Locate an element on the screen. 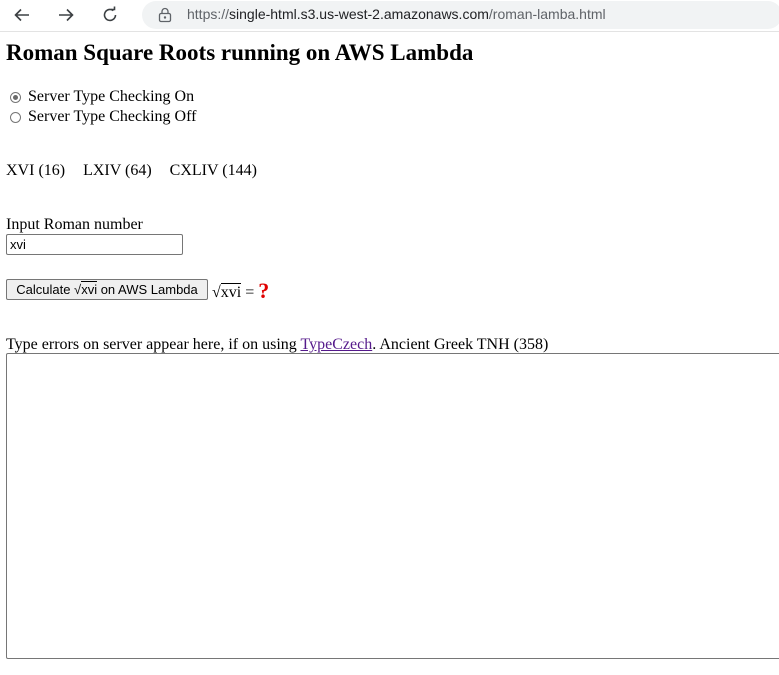  page-title: Roman Square Roots running on AWS Lambda is located at coordinates (240, 52).